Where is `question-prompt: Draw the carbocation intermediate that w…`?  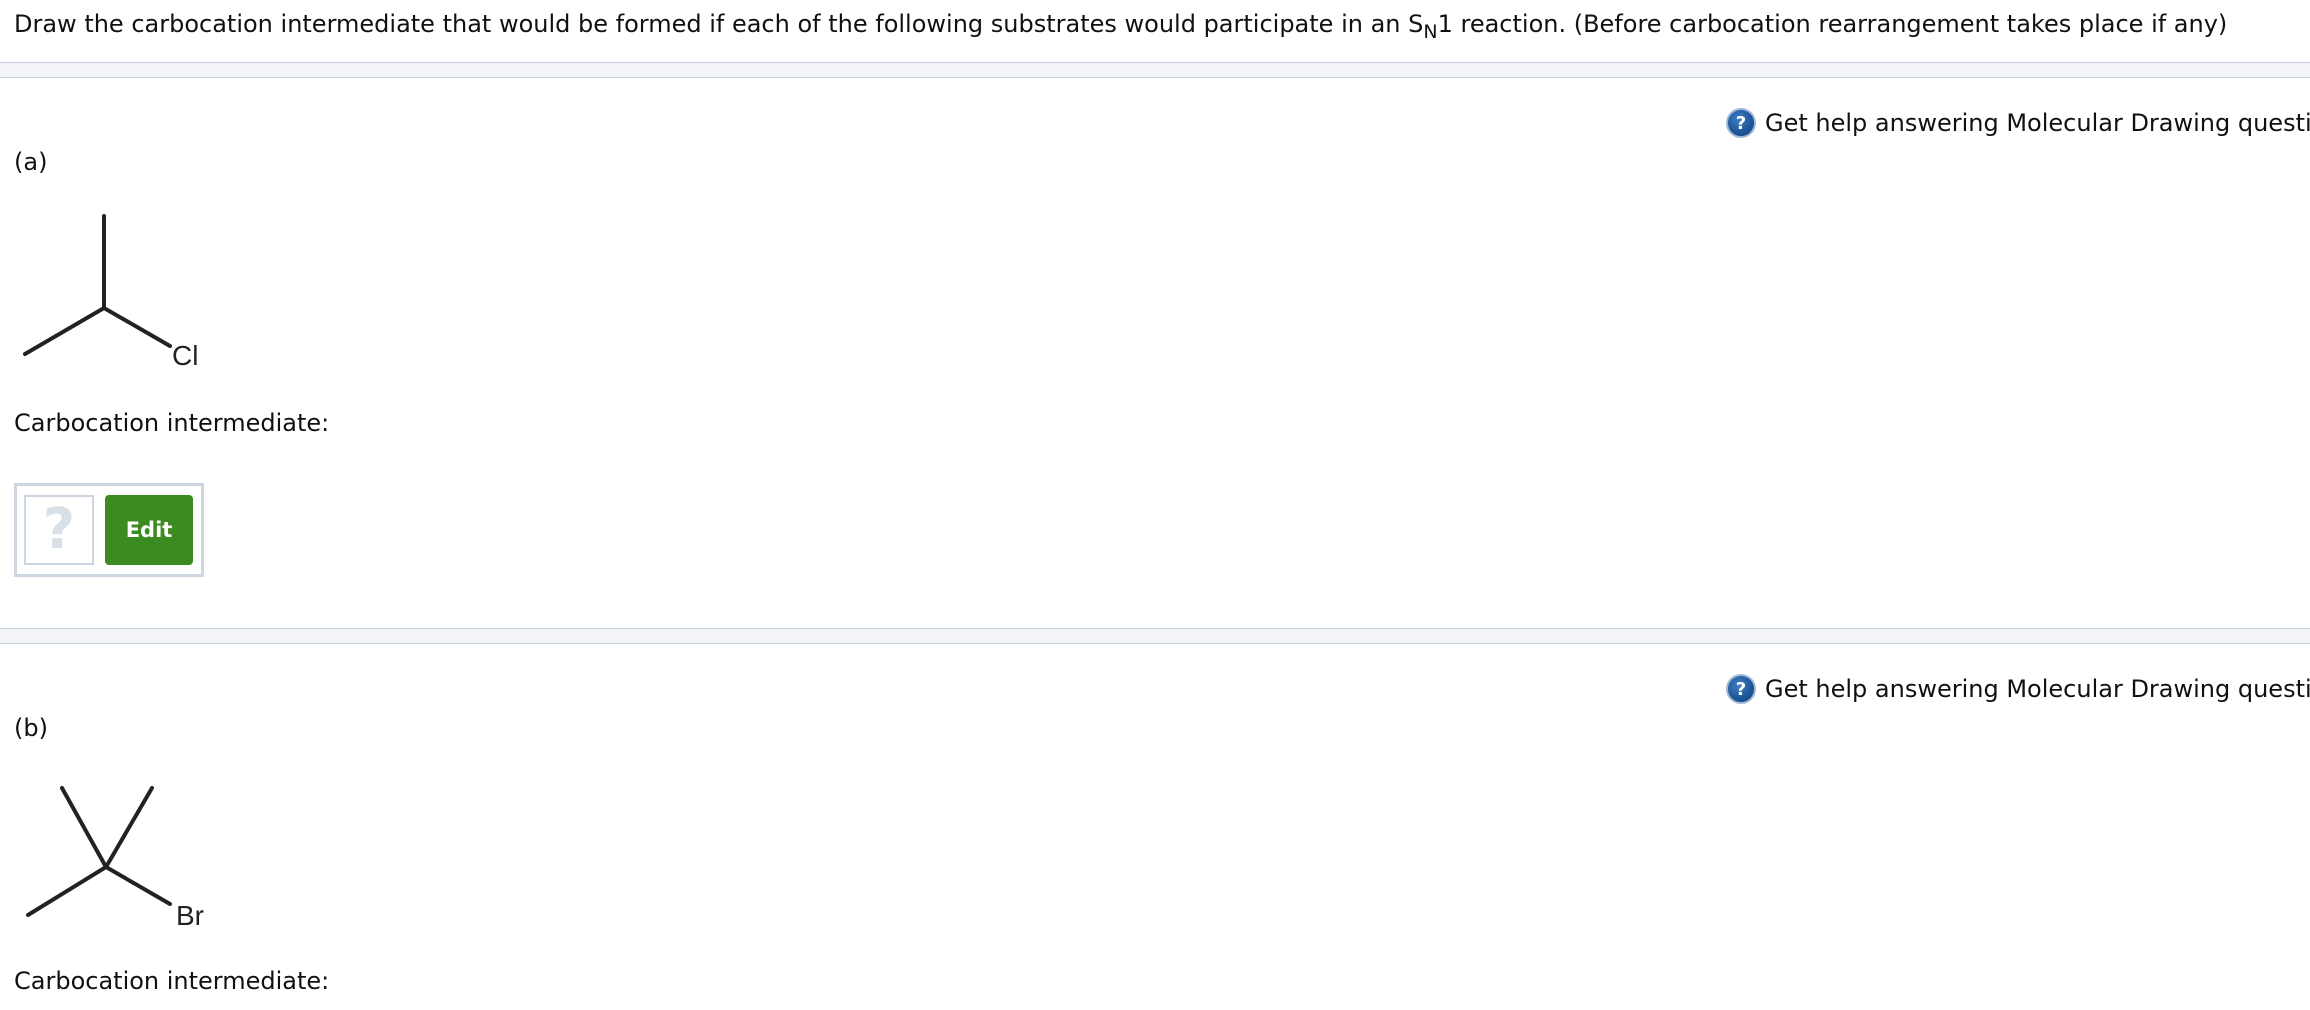
question-prompt: Draw the carbocation intermediate that w… is located at coordinates (1121, 25).